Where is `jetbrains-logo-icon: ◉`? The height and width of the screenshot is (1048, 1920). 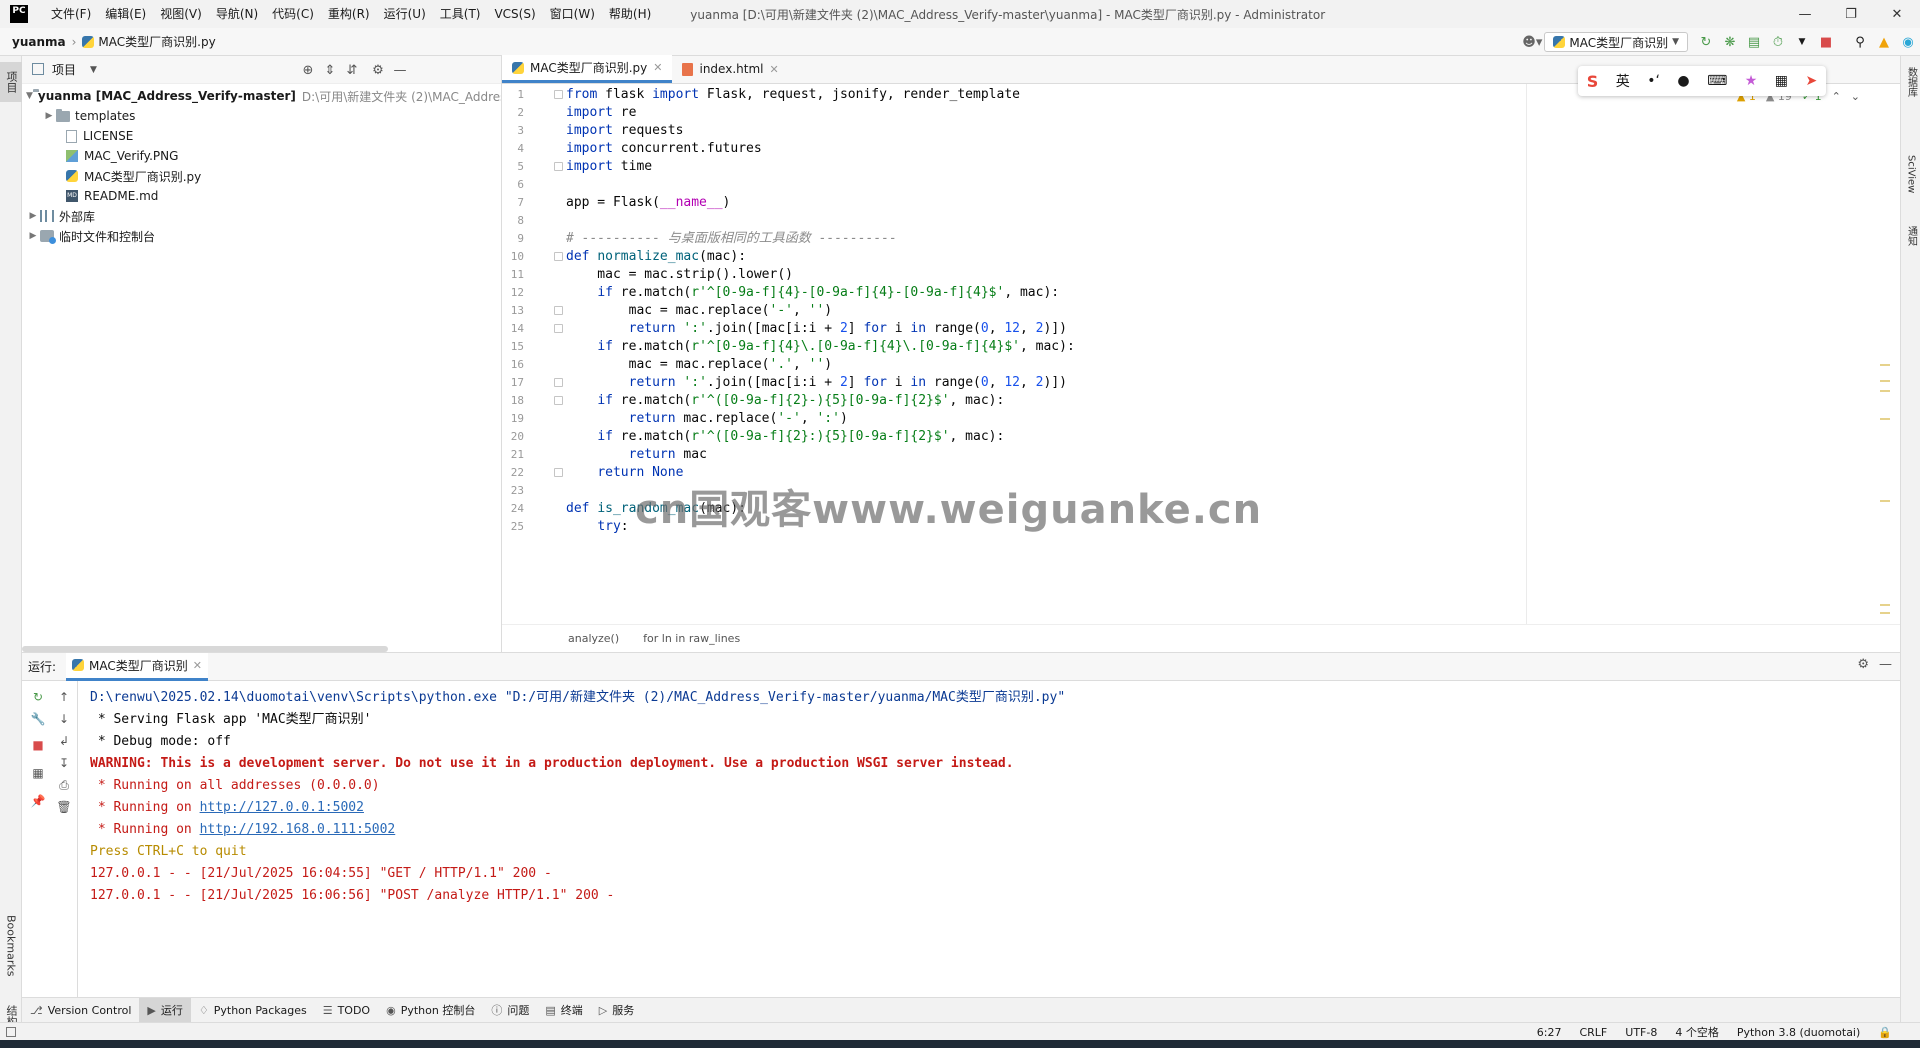
jetbrains-logo-icon: ◉ is located at coordinates (1908, 42).